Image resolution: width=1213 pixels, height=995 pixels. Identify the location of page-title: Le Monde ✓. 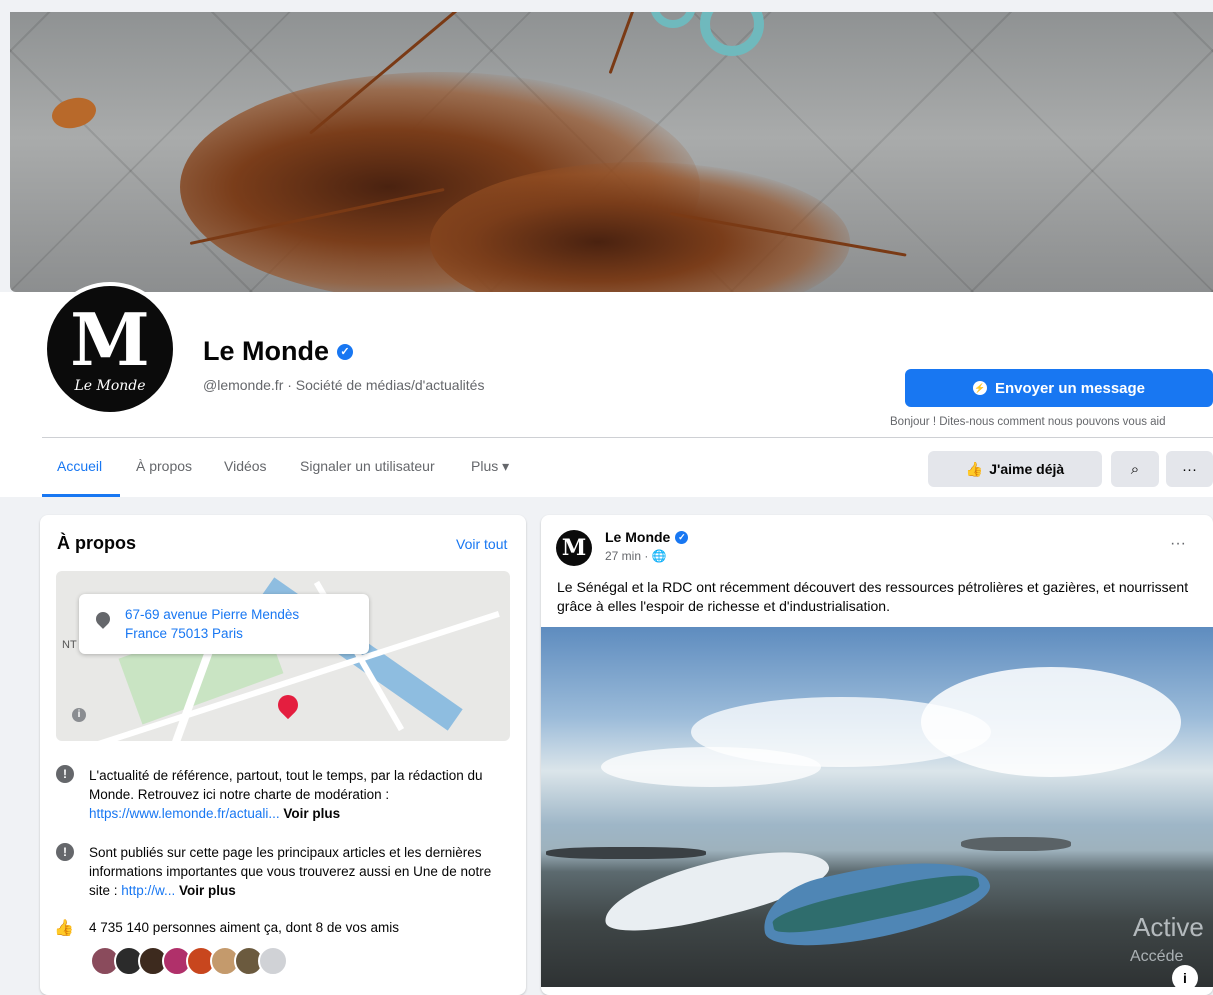
(278, 351).